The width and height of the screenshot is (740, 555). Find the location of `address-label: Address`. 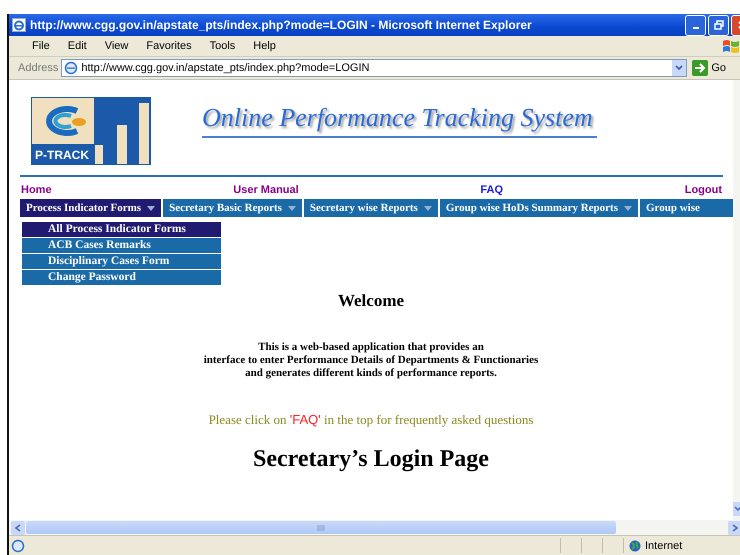

address-label: Address is located at coordinates (38, 68).